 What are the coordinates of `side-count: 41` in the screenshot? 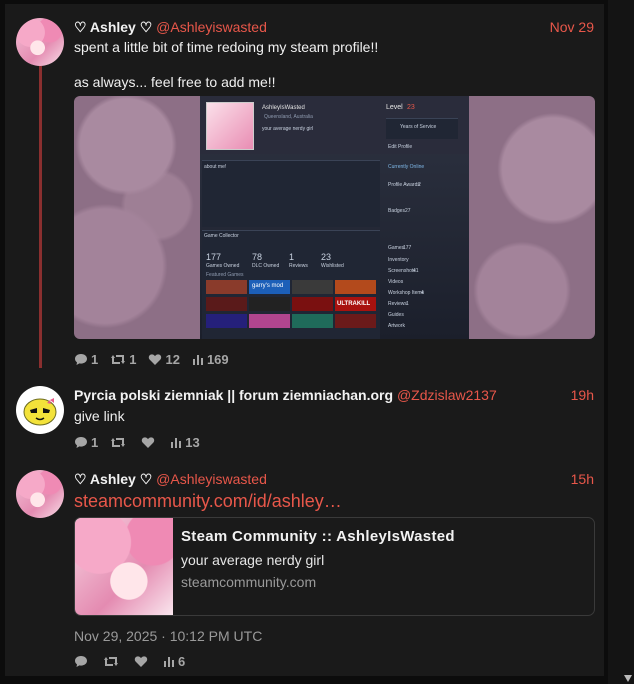 It's located at (416, 271).